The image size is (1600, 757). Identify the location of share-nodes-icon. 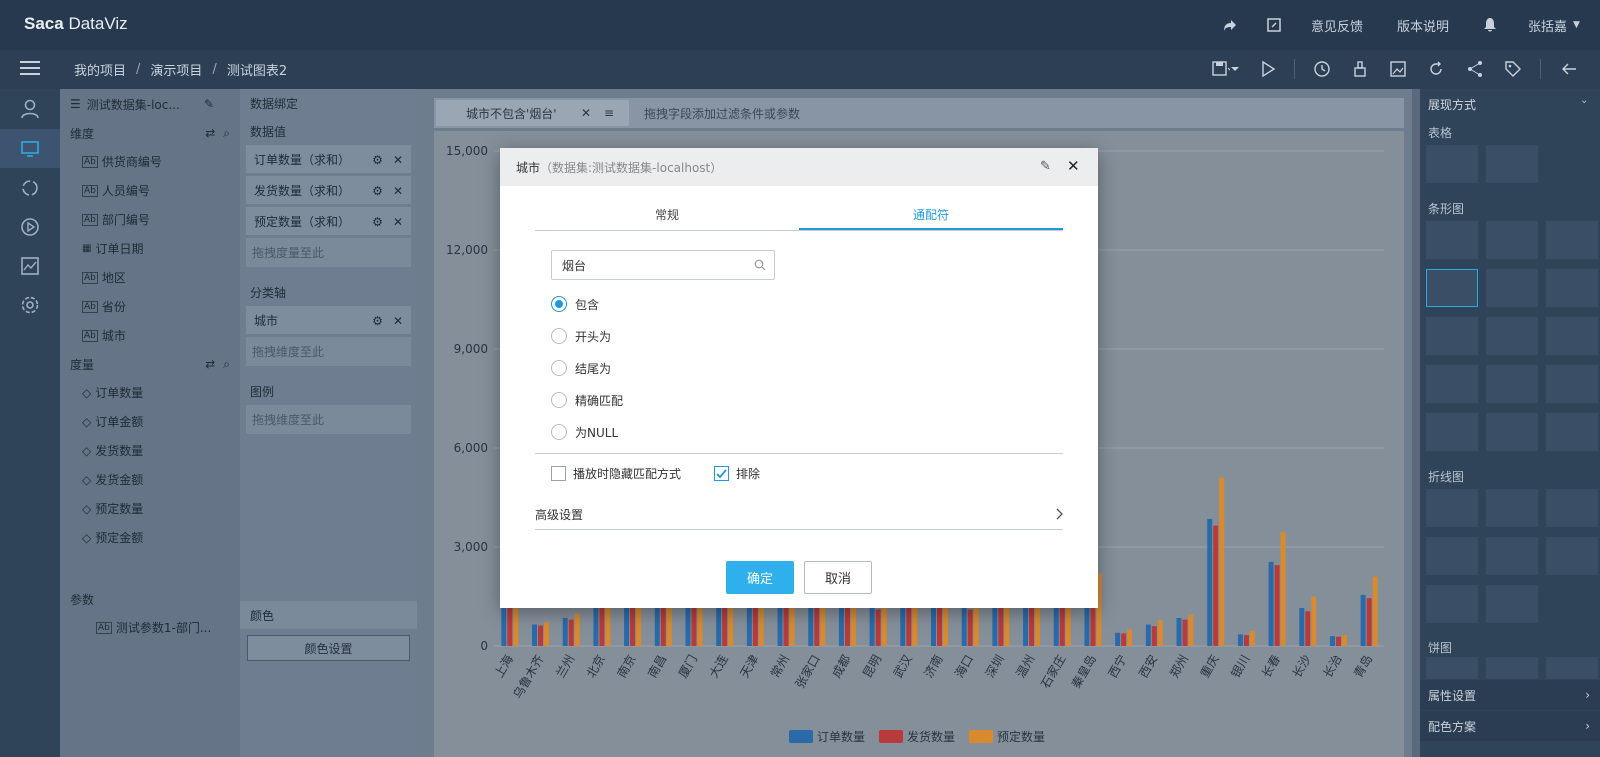
(1475, 69).